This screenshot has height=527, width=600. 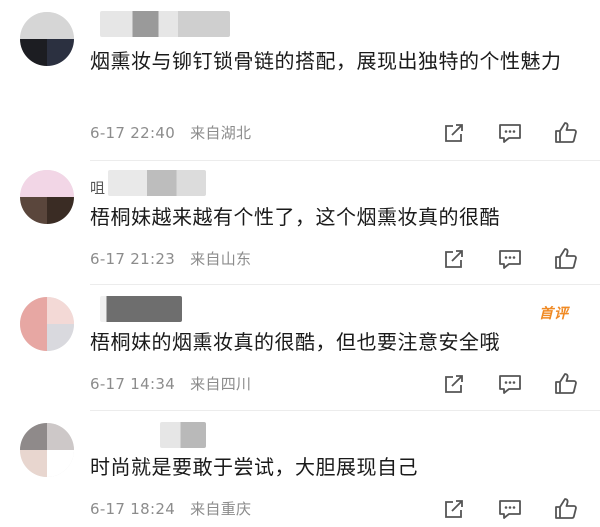 What do you see at coordinates (554, 314) in the screenshot?
I see `first-comment-badge: 首评` at bounding box center [554, 314].